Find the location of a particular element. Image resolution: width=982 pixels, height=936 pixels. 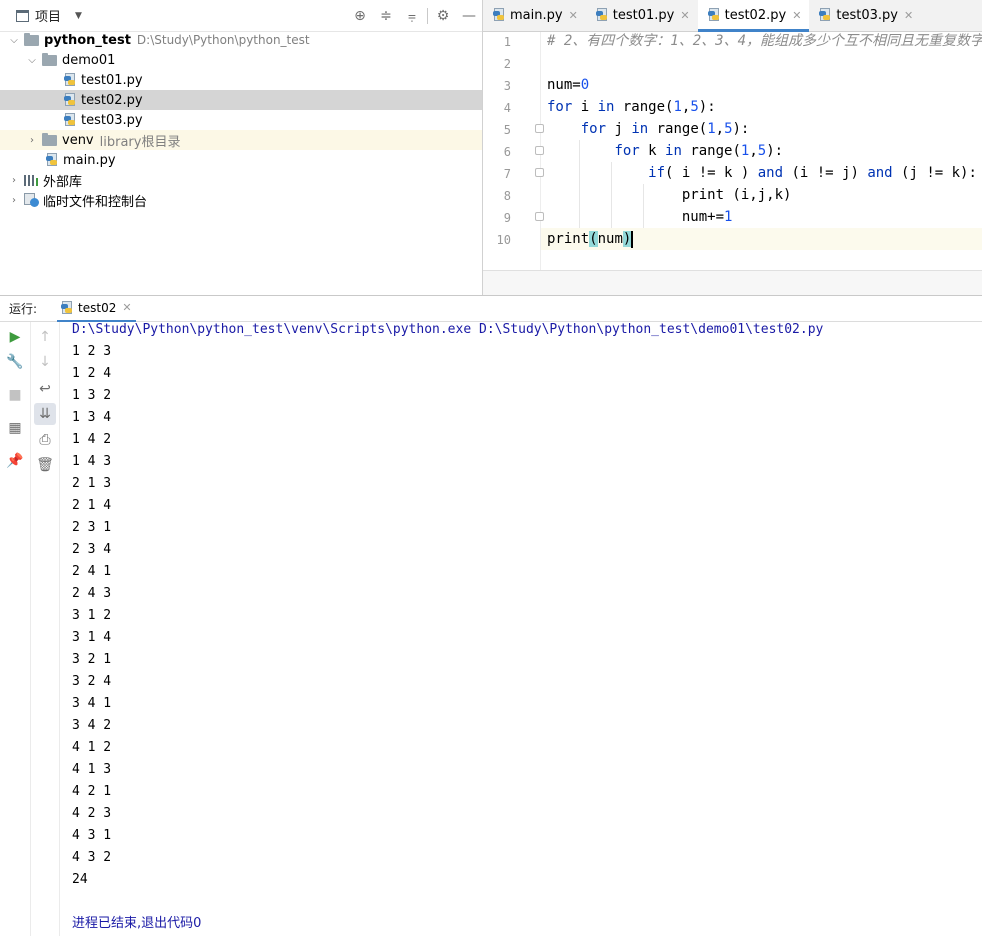

gear-icon: ⚙ is located at coordinates (443, 16).